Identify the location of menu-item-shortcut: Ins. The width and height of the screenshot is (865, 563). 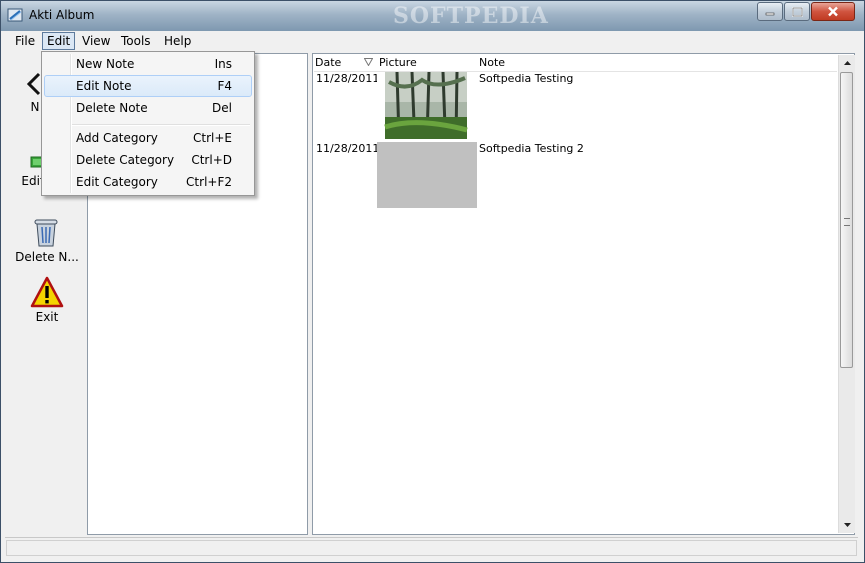
(223, 64).